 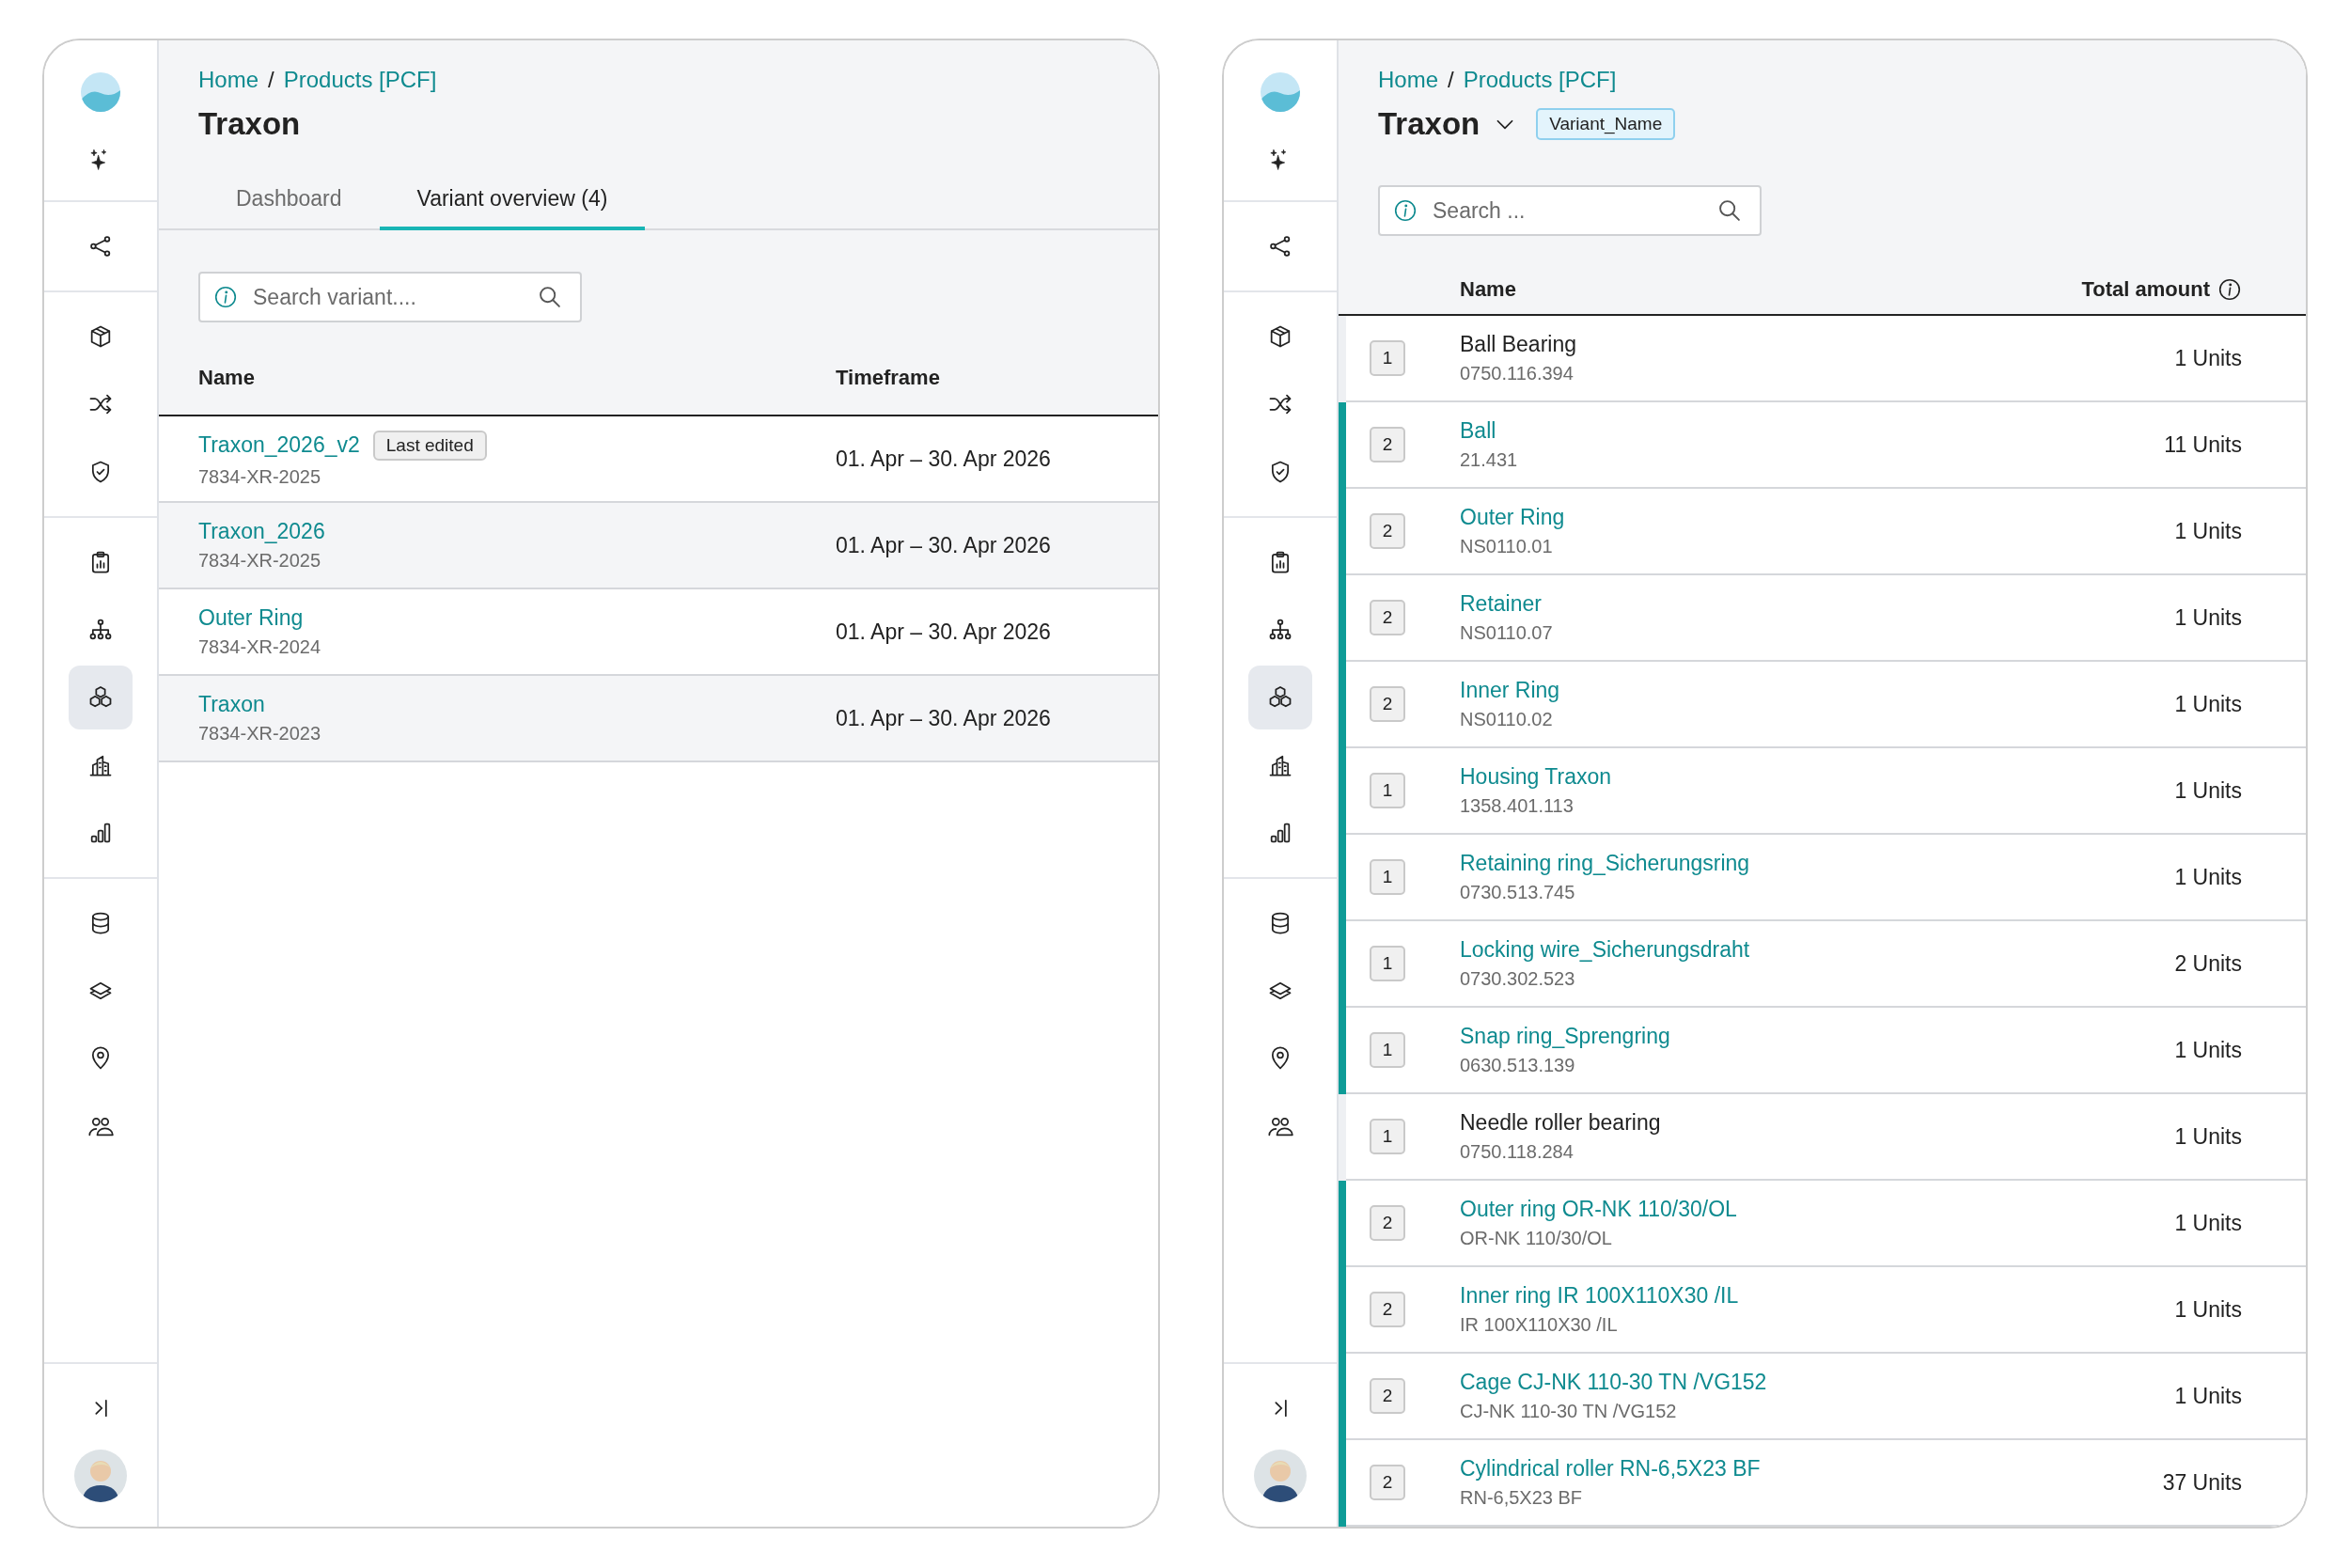 What do you see at coordinates (1817, 863) in the screenshot?
I see `component-name: Retaining ring_Sicherungsring` at bounding box center [1817, 863].